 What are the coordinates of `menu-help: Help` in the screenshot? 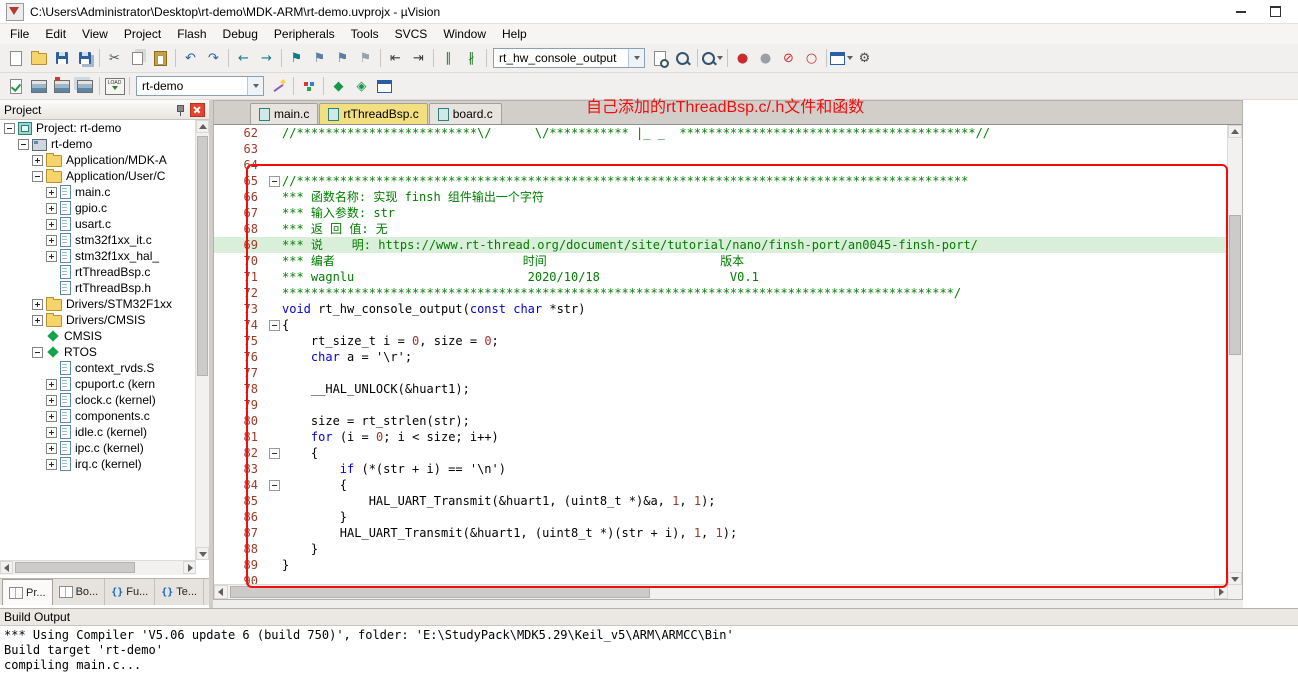 It's located at (514, 34).